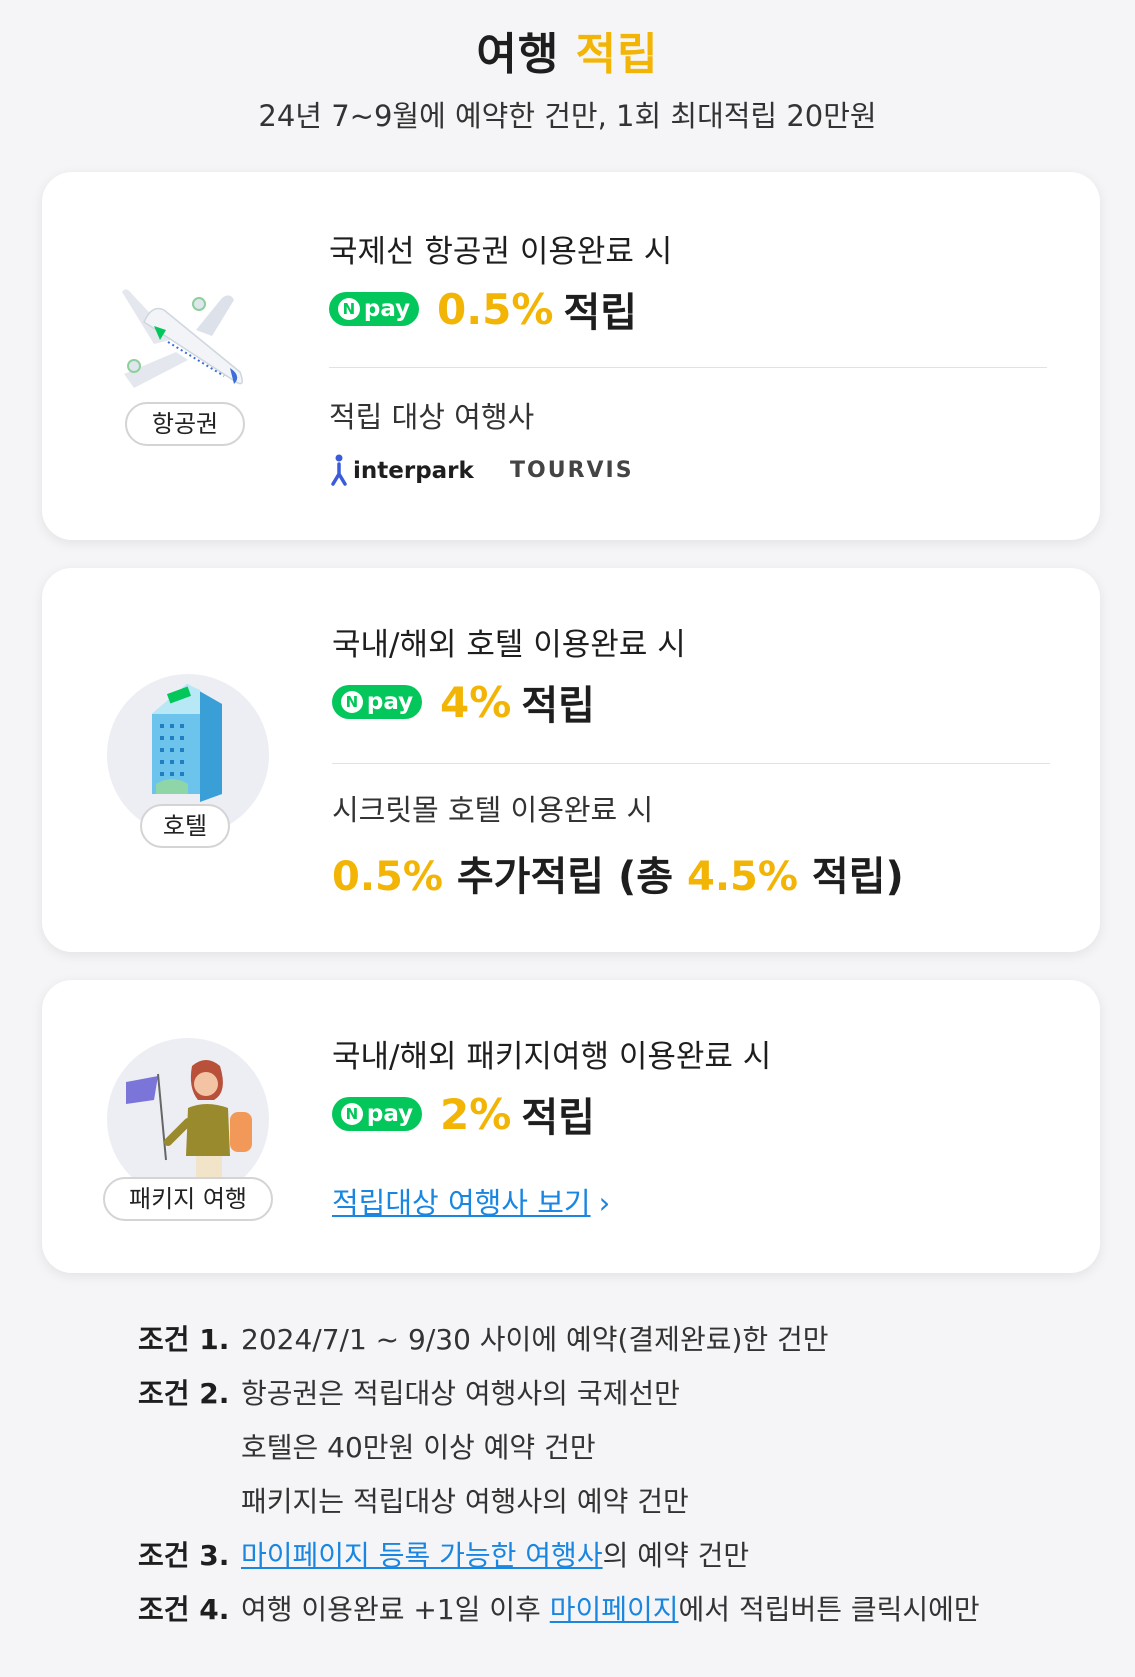  I want to click on reward-rate-row: Npay 2% 적립, so click(463, 1114).